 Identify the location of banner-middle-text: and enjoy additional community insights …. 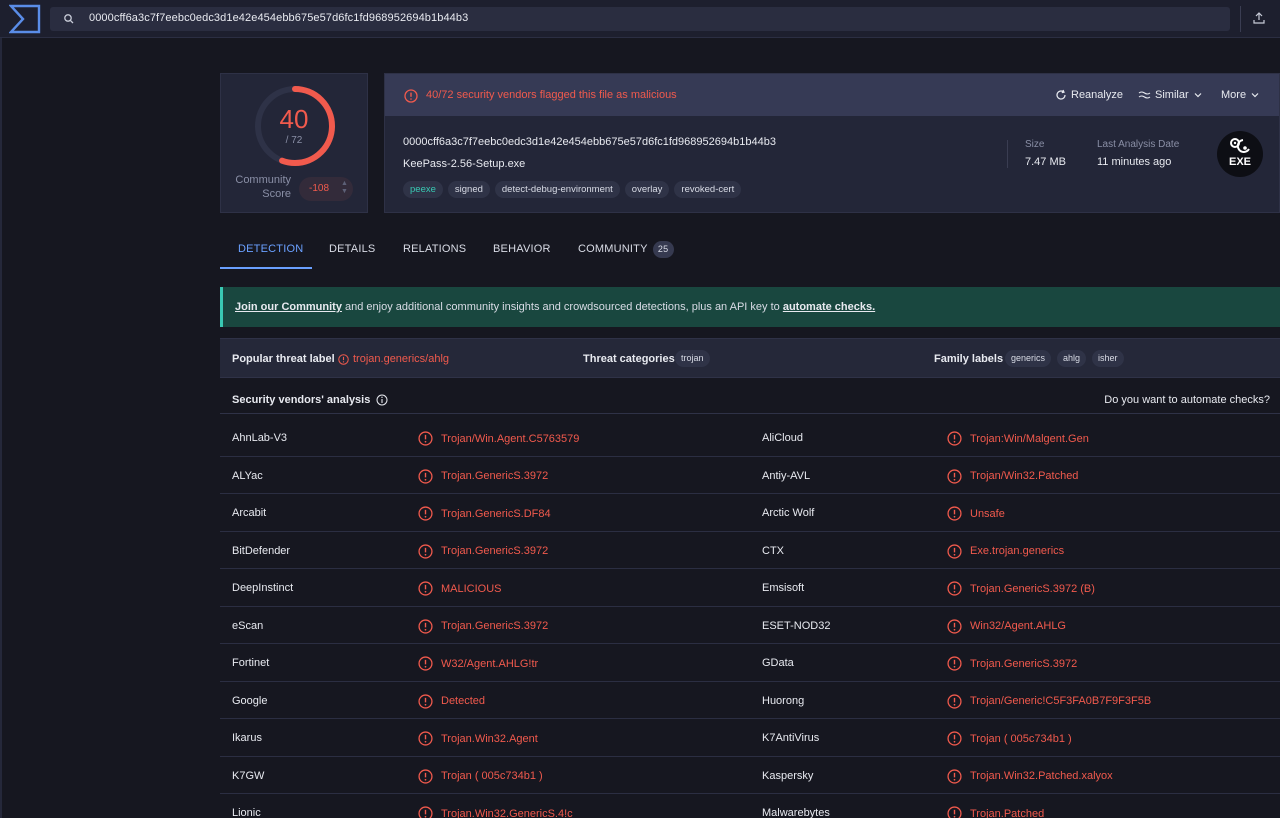
(562, 307).